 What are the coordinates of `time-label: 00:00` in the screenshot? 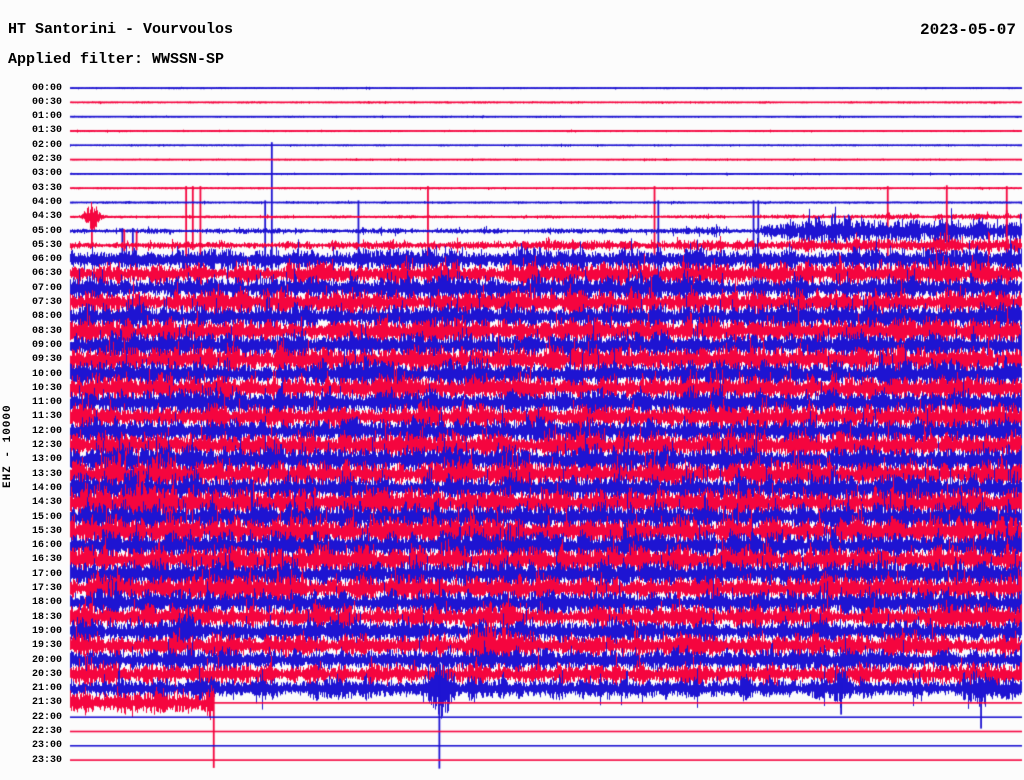 It's located at (46, 88).